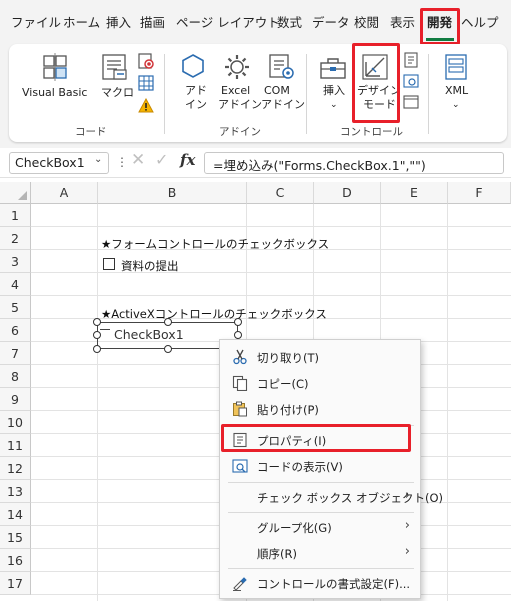  Describe the element at coordinates (117, 93) in the screenshot. I see `macro-button: マクロ` at that location.